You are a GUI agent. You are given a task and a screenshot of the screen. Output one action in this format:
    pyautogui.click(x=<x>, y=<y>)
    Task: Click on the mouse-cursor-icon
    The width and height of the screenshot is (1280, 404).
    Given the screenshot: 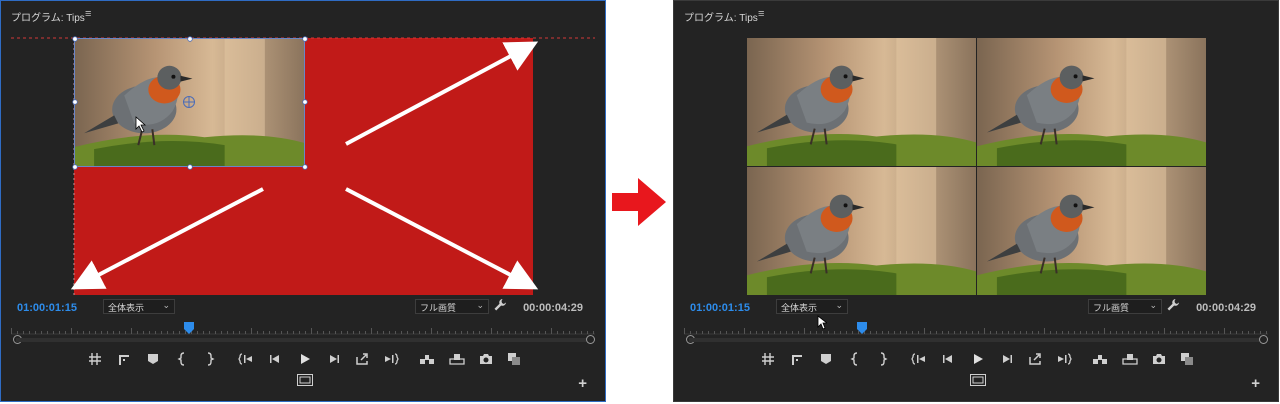 What is the action you would take?
    pyautogui.click(x=822, y=322)
    